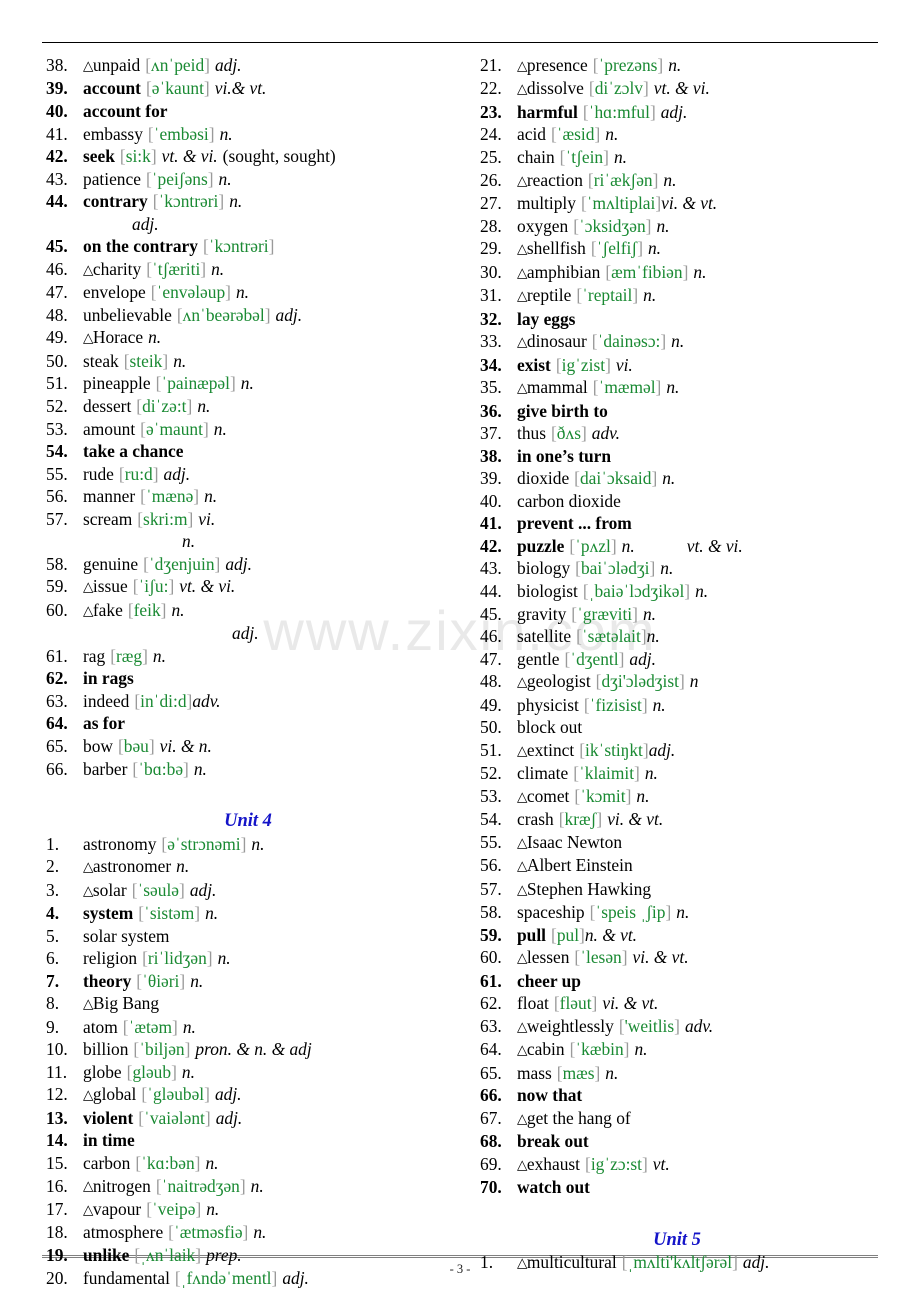 The image size is (920, 1302). Describe the element at coordinates (268, 678) in the screenshot. I see `entry-body: in rags` at that location.